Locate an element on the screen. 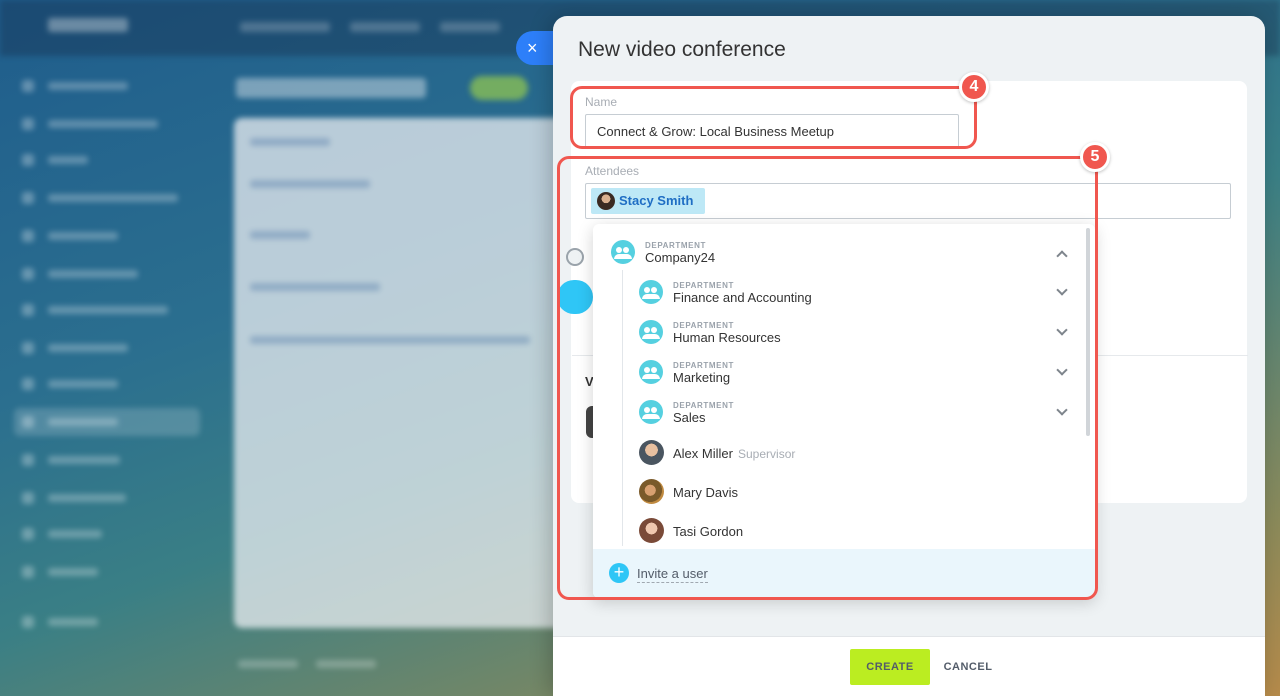 The height and width of the screenshot is (696, 1280). slider-title: New video conference is located at coordinates (682, 49).